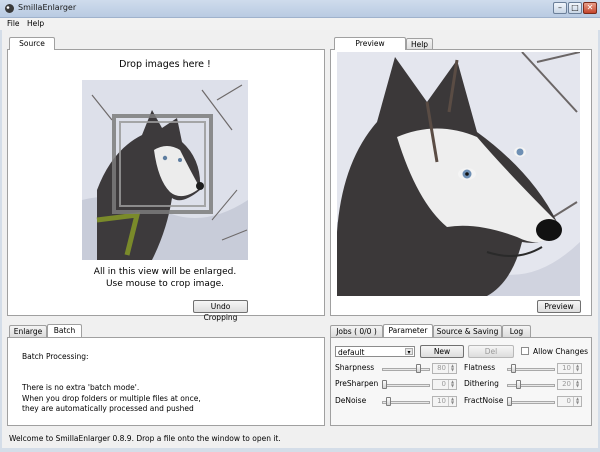 The width and height of the screenshot is (600, 452). I want to click on tab-log: Log, so click(516, 331).